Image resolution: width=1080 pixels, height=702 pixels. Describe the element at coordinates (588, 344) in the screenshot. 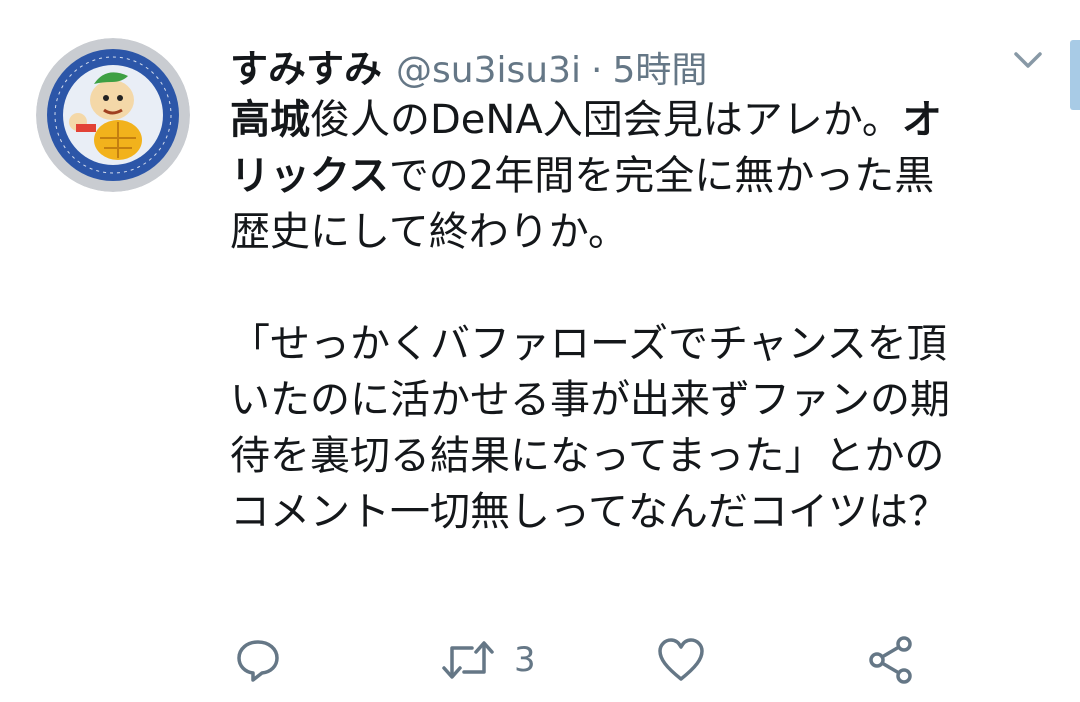

I see `tweet-line: 「せっかくバファローズでチャンスを頂` at that location.